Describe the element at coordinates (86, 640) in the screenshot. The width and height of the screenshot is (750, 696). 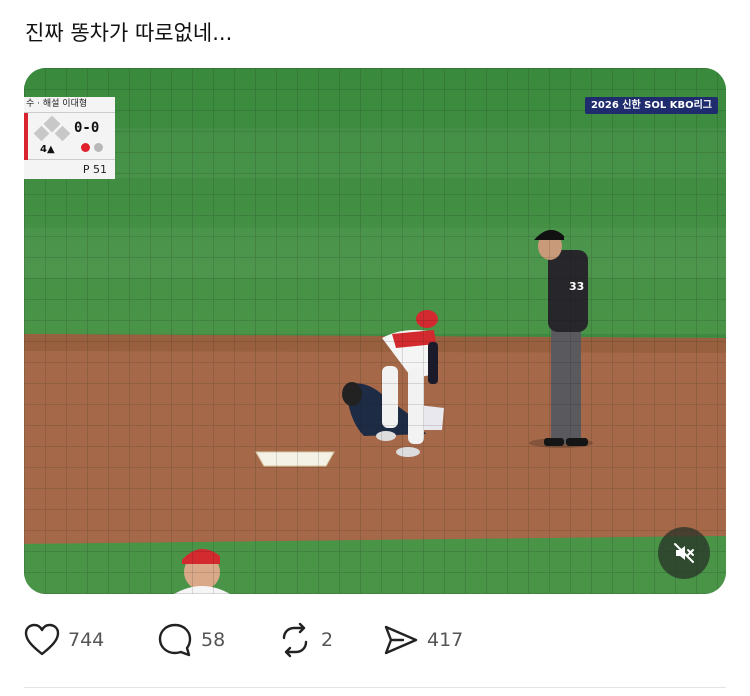
I see `like-count: 744` at that location.